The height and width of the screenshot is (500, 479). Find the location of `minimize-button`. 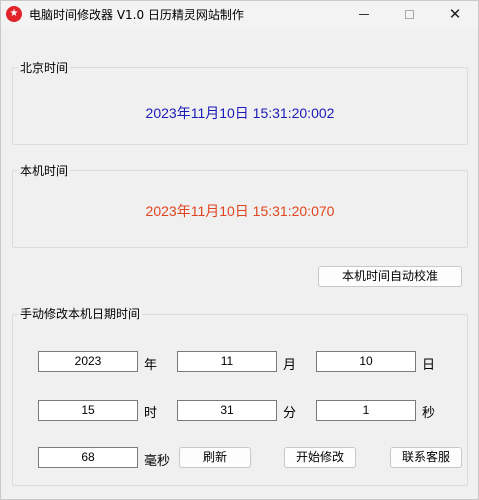

minimize-button is located at coordinates (364, 14).